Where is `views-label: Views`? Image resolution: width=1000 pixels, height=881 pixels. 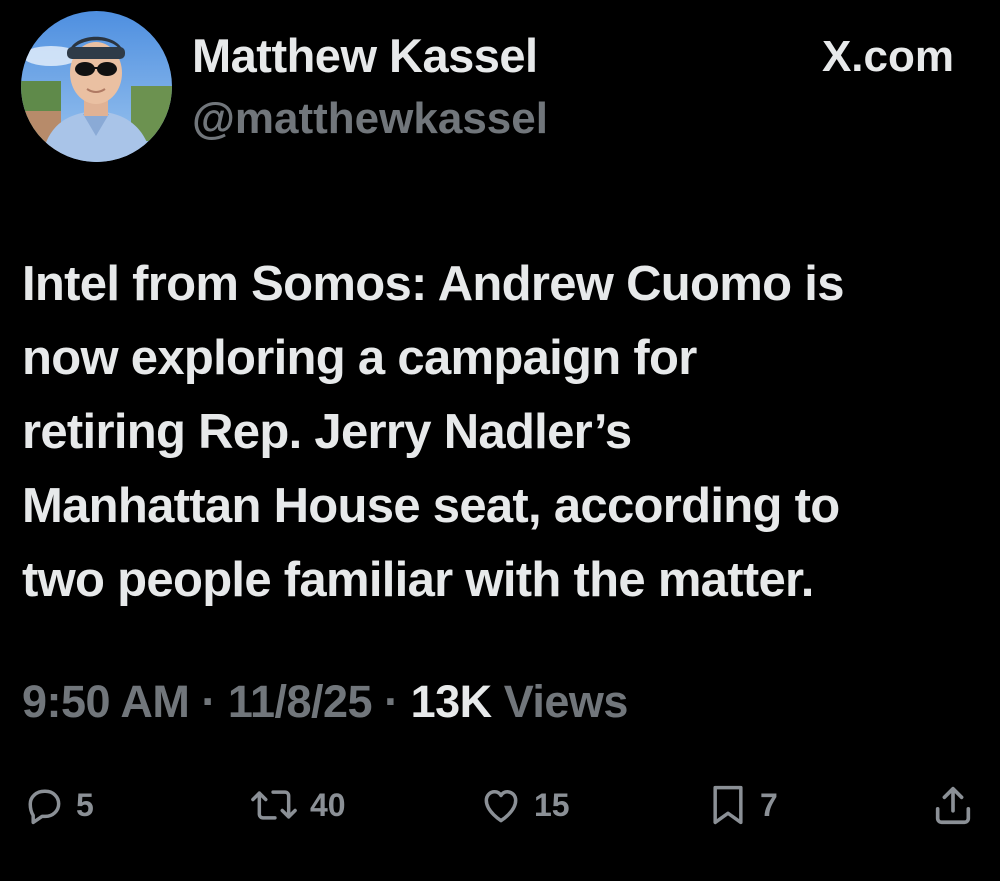 views-label: Views is located at coordinates (566, 701).